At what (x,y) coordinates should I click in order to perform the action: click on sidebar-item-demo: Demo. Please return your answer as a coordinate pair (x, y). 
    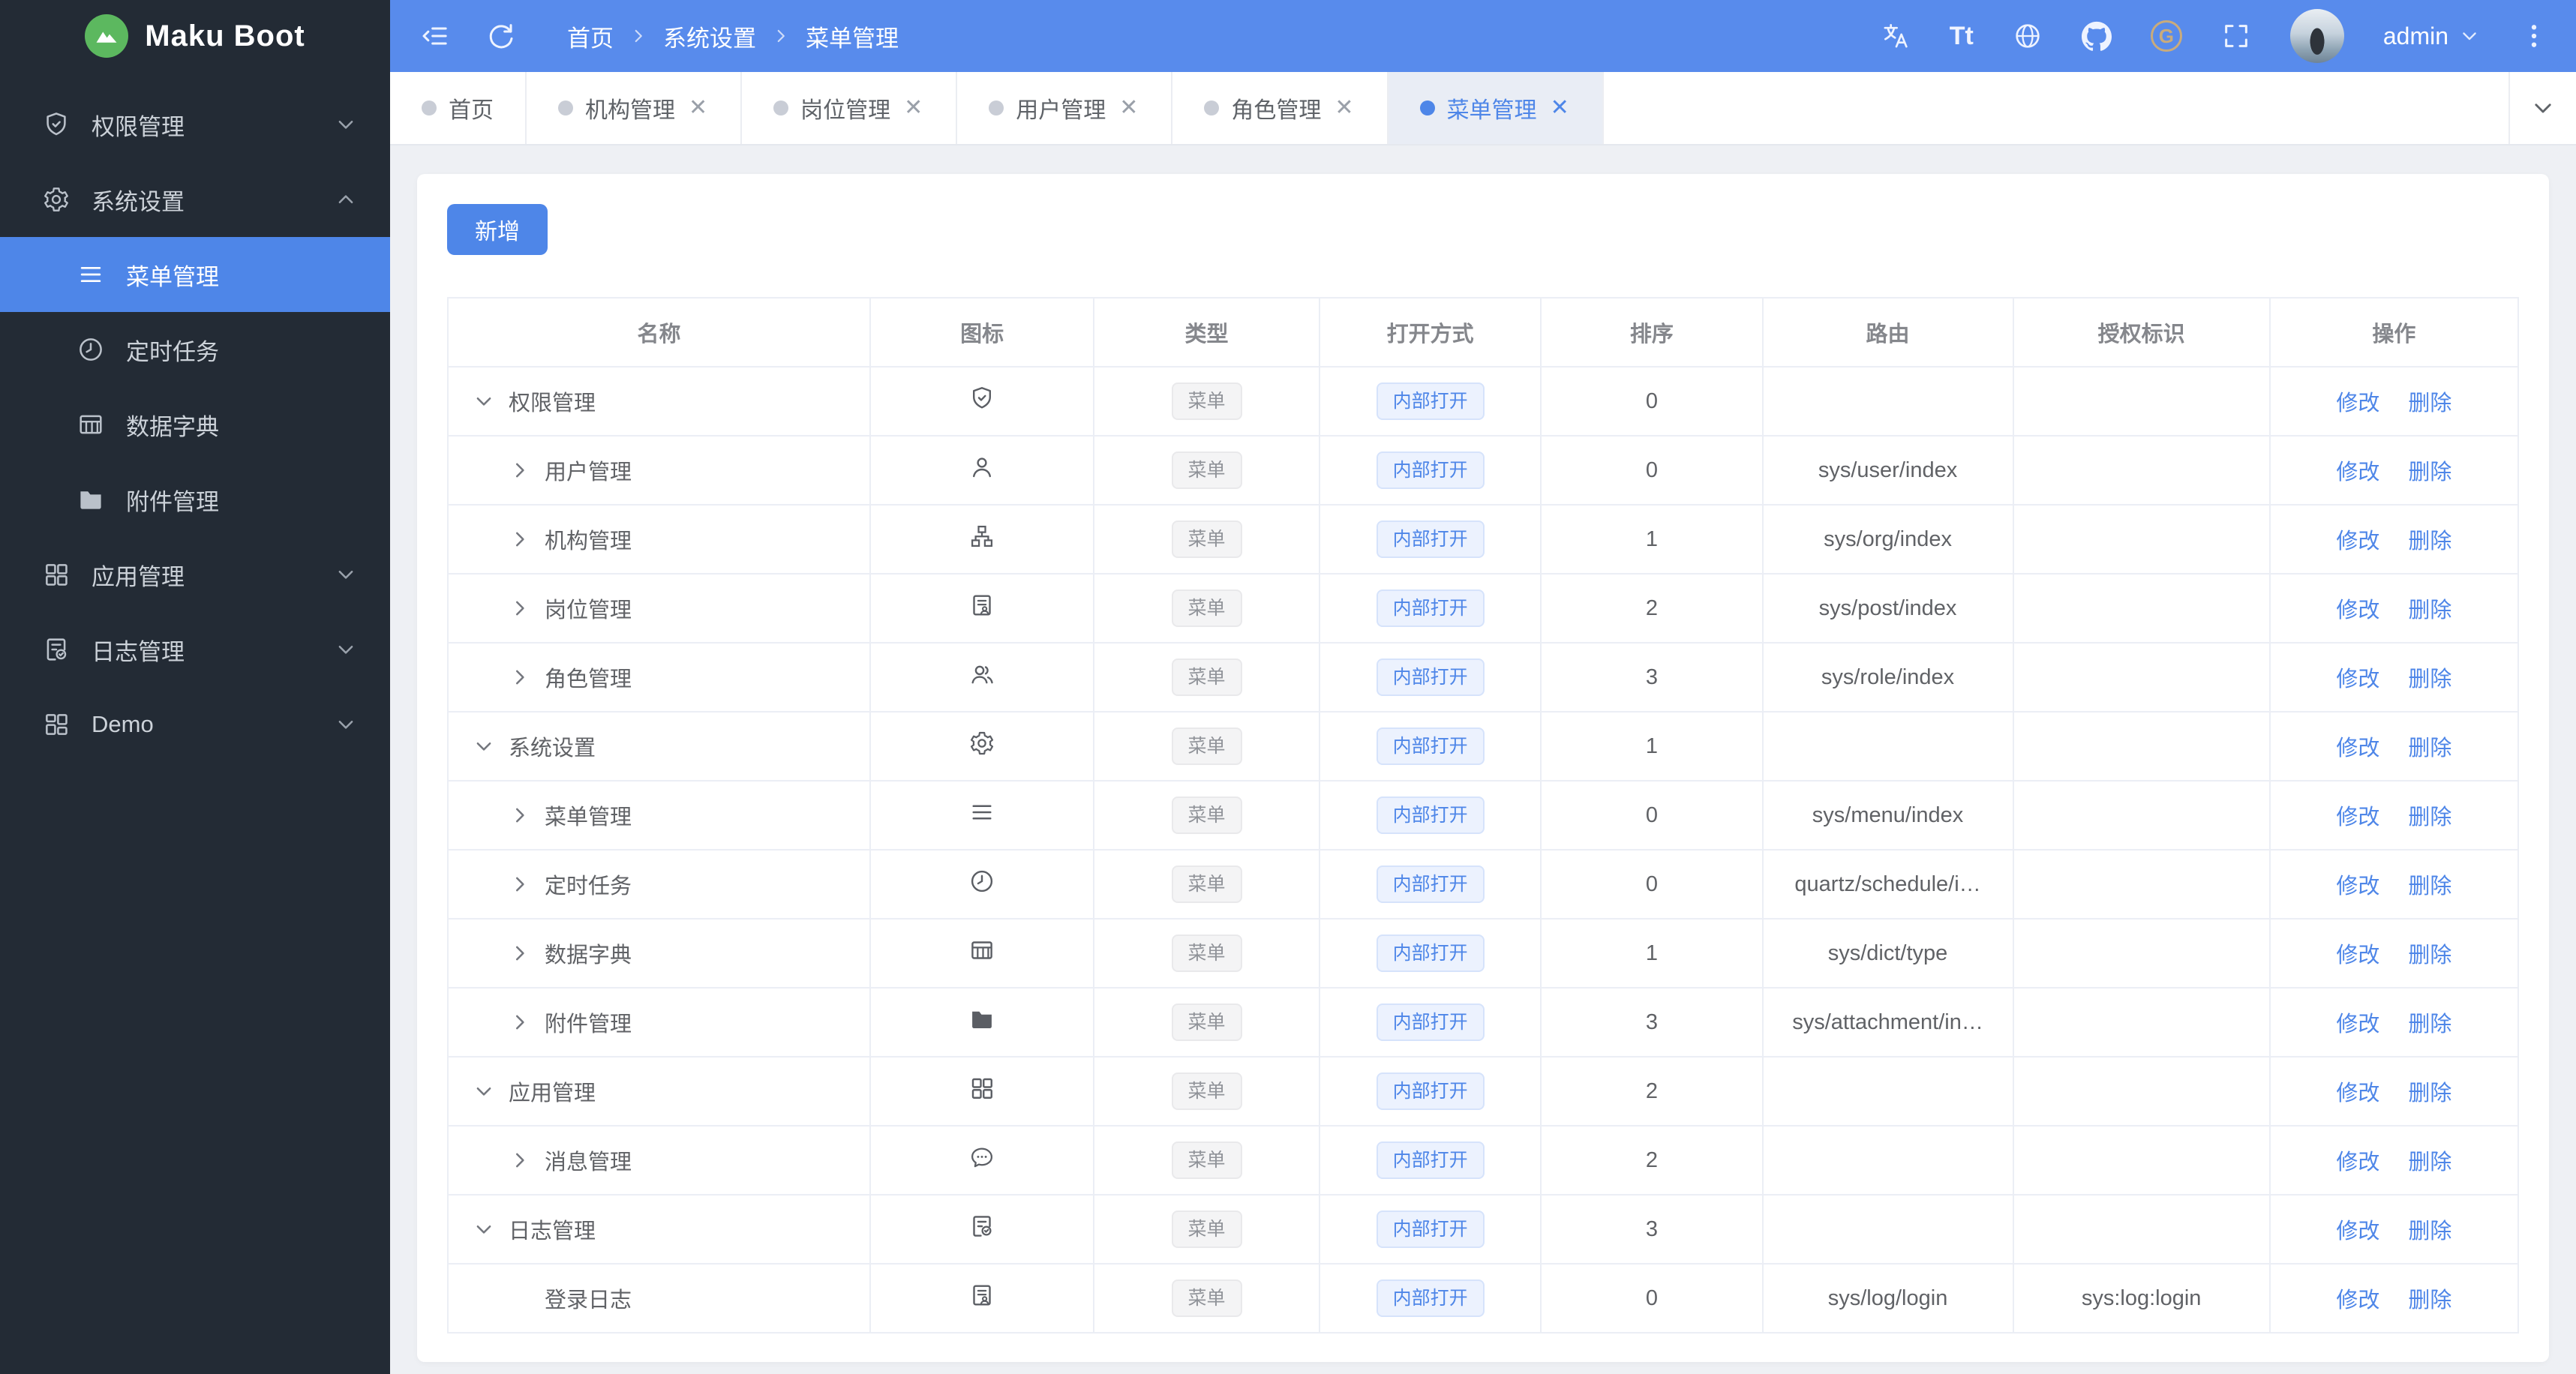
    Looking at the image, I should click on (195, 724).